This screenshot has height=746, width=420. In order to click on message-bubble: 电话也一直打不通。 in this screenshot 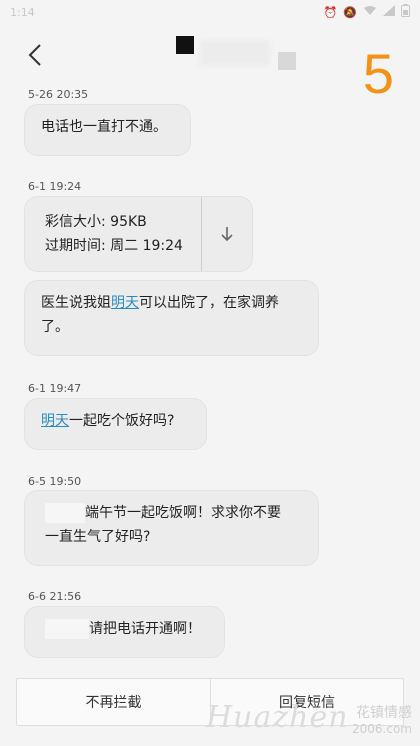, I will do `click(107, 130)`.